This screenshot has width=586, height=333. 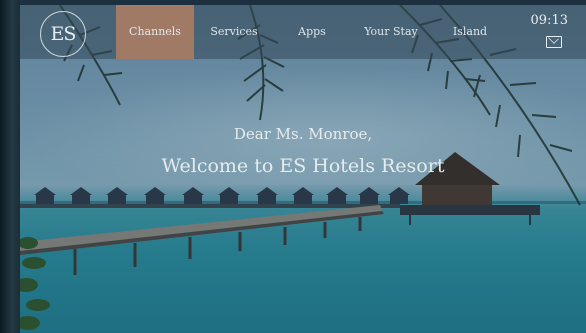 I want to click on clock: 09:13, so click(x=549, y=20).